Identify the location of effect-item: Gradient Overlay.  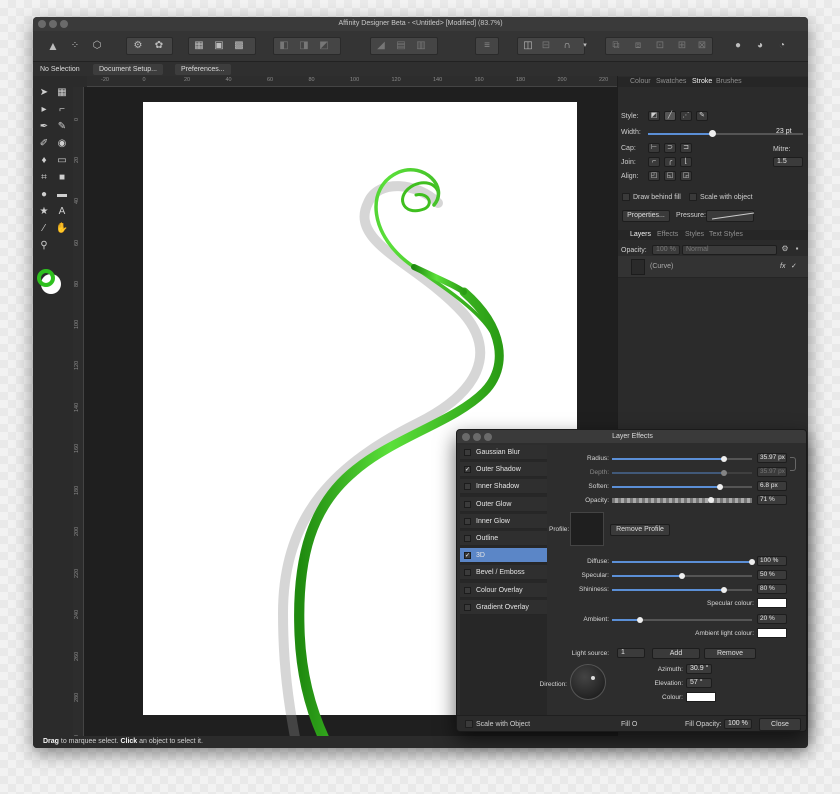
(503, 607).